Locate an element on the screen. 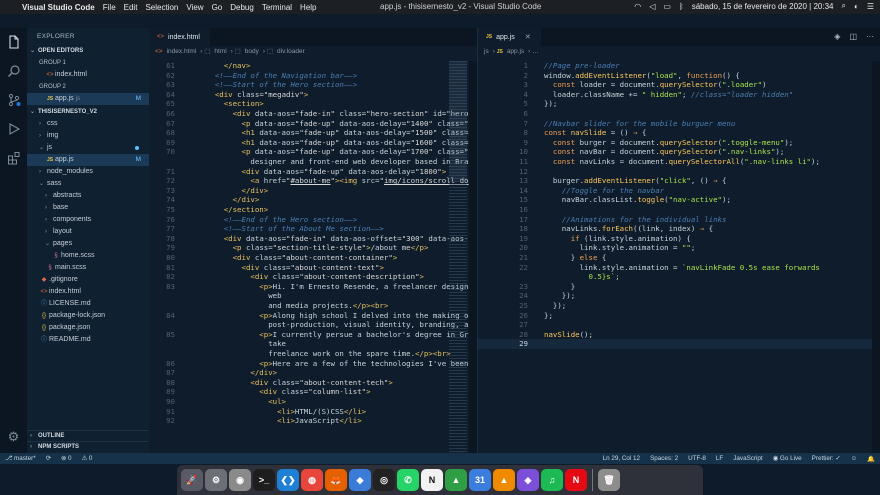 The width and height of the screenshot is (880, 495). code-line: take is located at coordinates (313, 344).